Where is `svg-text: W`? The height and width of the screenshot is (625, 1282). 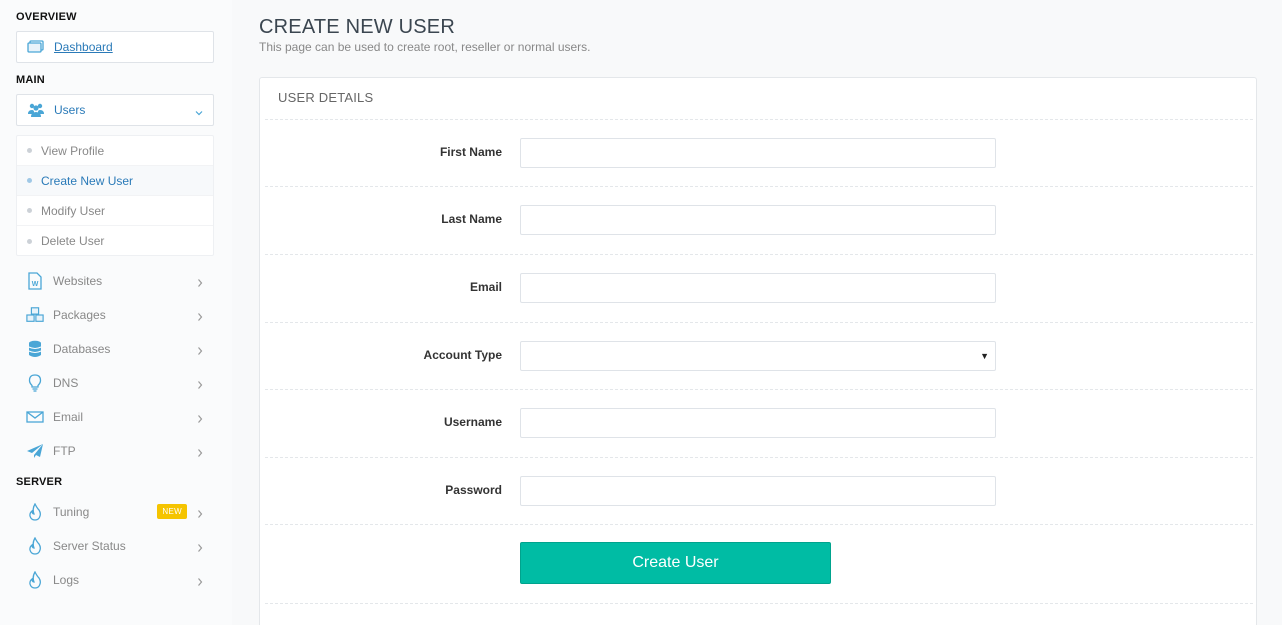
svg-text: W is located at coordinates (35, 284).